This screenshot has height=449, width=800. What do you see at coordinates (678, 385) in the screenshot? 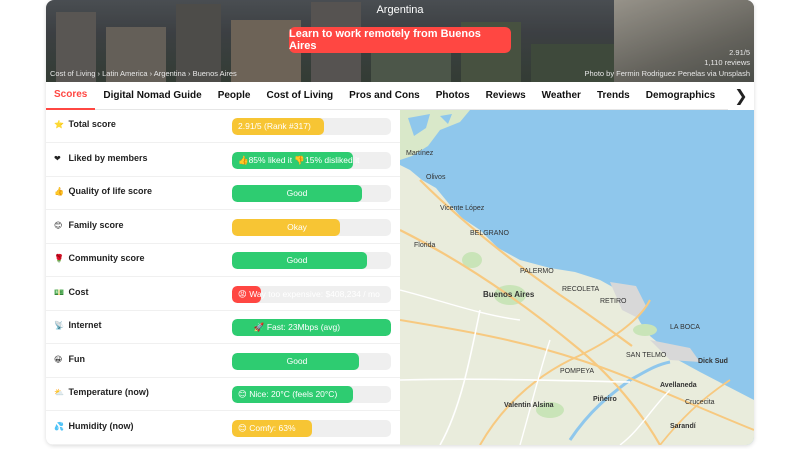
I see `map-label-avellaneda: Avellaneda` at bounding box center [678, 385].